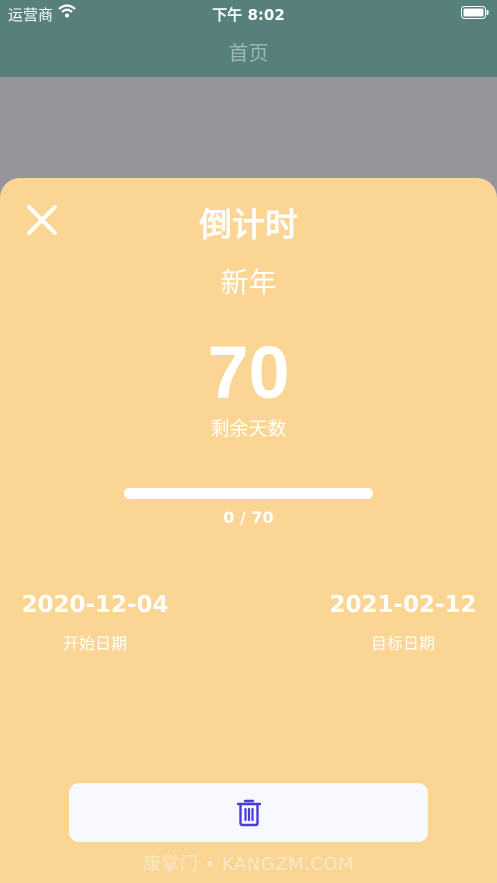  What do you see at coordinates (402, 643) in the screenshot?
I see `target-date-label: 目标日期` at bounding box center [402, 643].